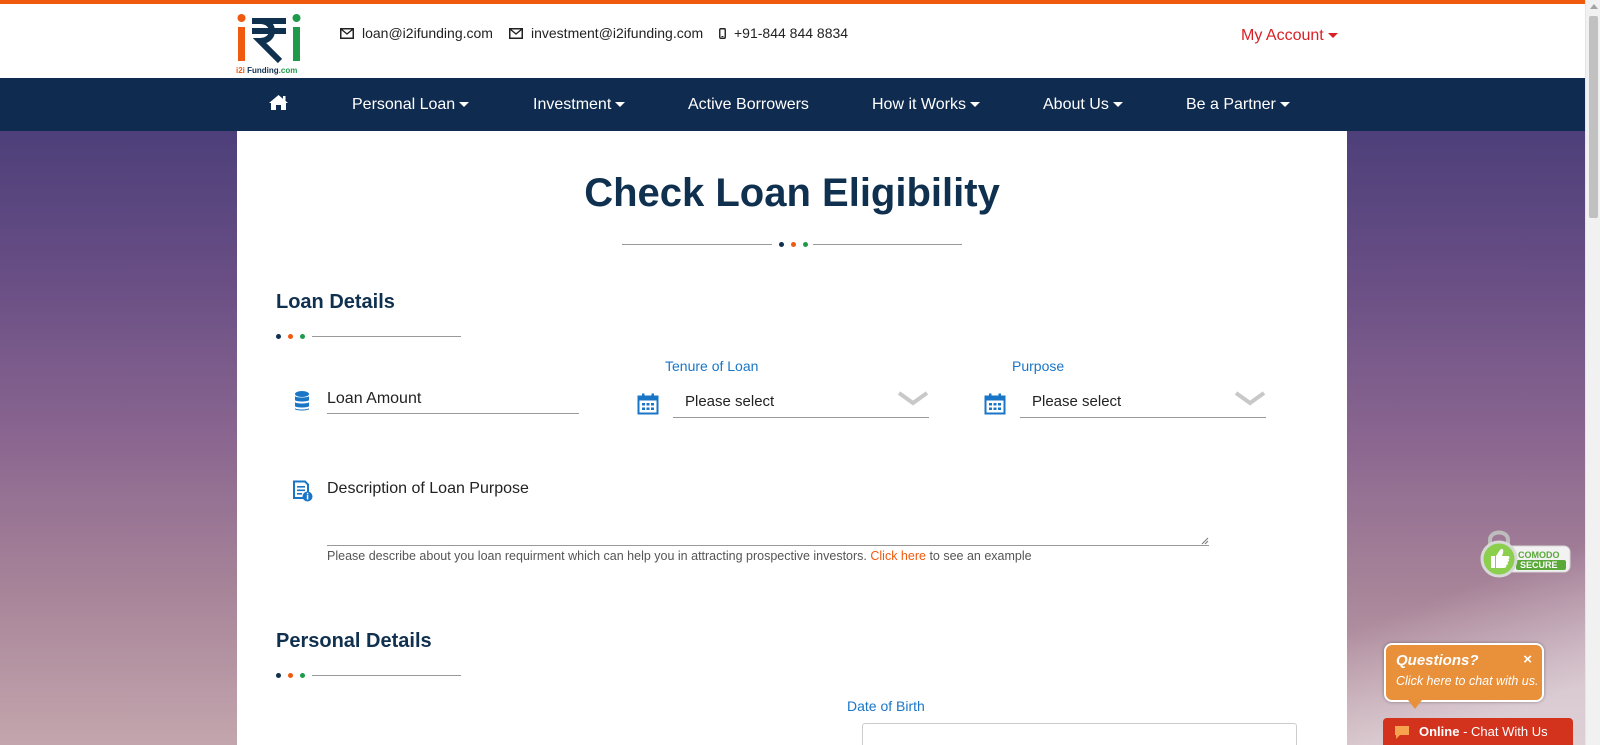 The image size is (1600, 745). I want to click on help-suffix: to see an example, so click(980, 556).